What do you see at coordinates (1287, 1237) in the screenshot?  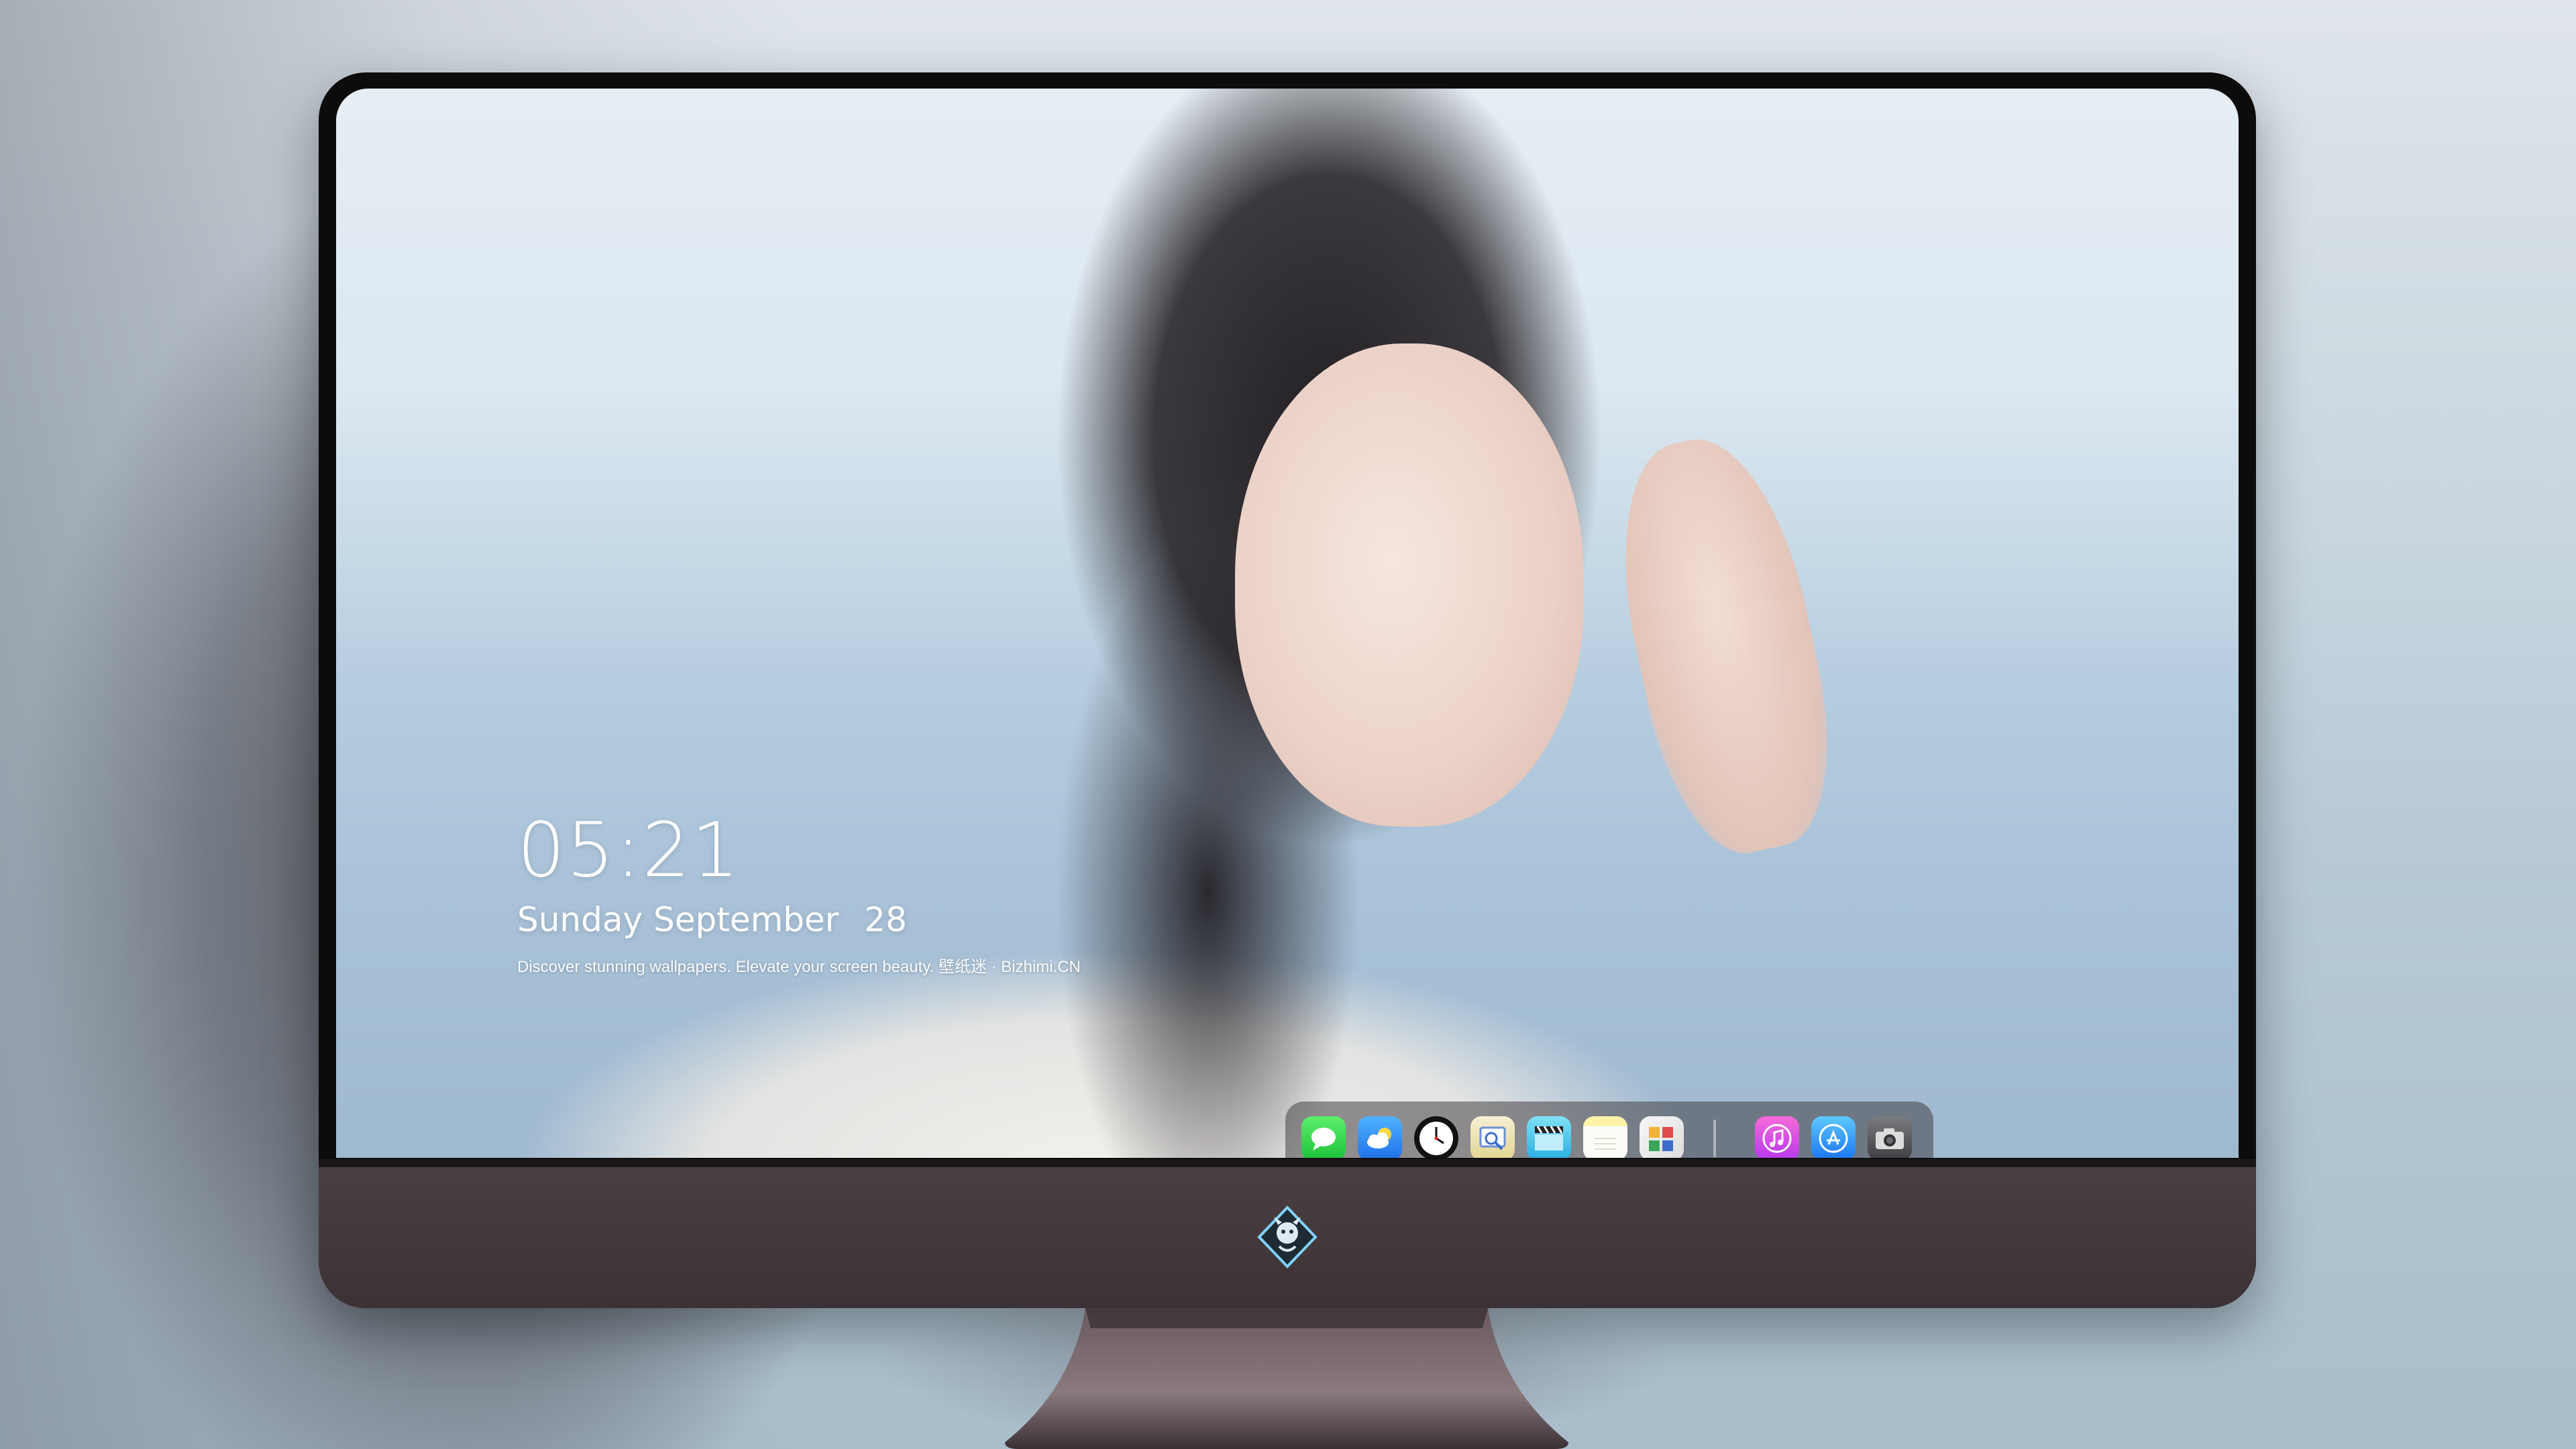 I see `dragon-emblem-logo` at bounding box center [1287, 1237].